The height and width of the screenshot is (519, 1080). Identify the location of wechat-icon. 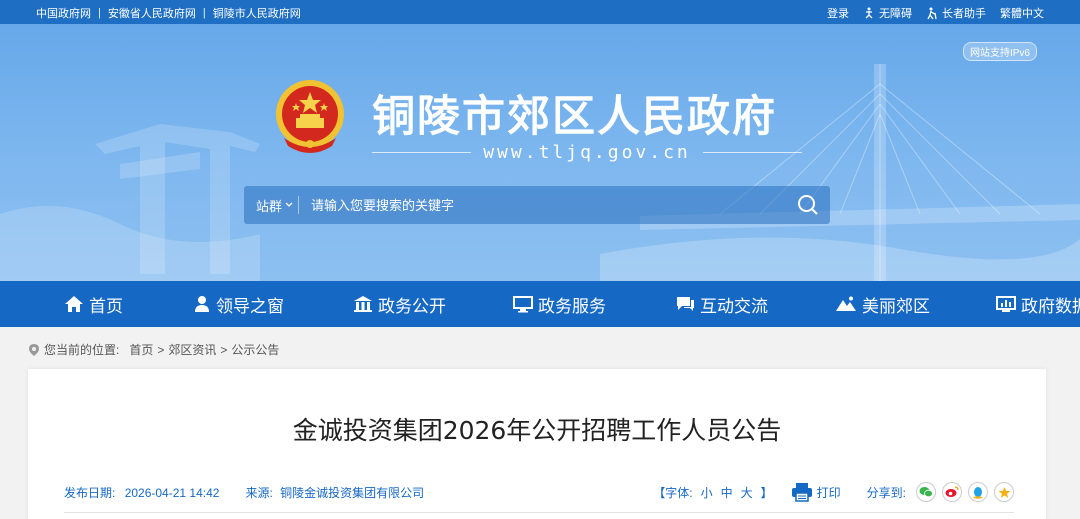
(926, 492).